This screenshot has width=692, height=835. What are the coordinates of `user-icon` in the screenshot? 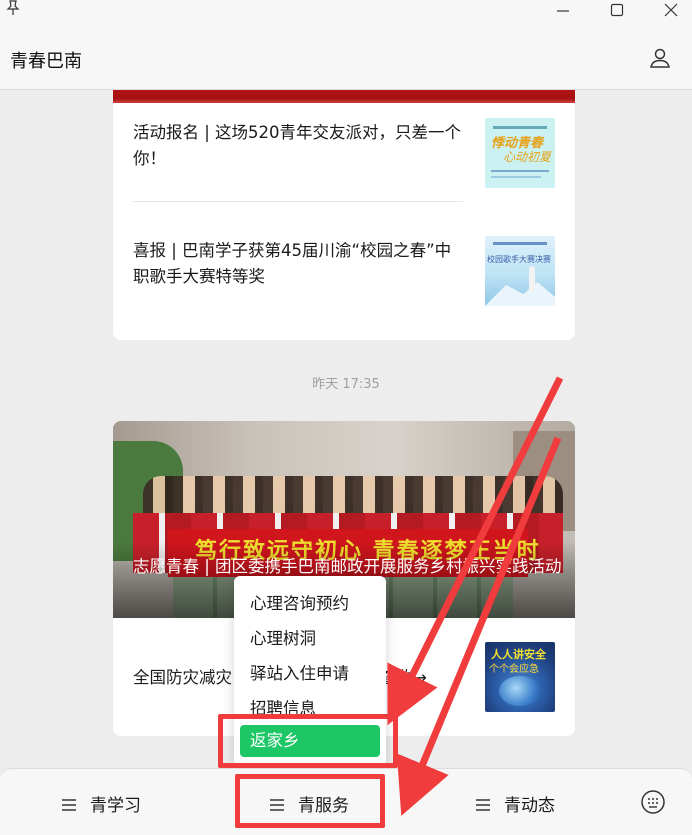 It's located at (660, 58).